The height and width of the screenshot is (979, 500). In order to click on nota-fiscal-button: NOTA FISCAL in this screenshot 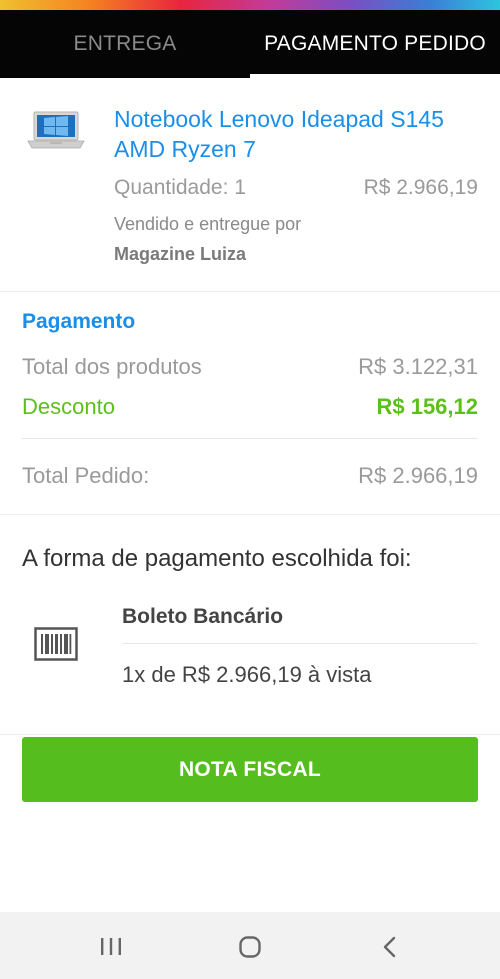, I will do `click(250, 769)`.